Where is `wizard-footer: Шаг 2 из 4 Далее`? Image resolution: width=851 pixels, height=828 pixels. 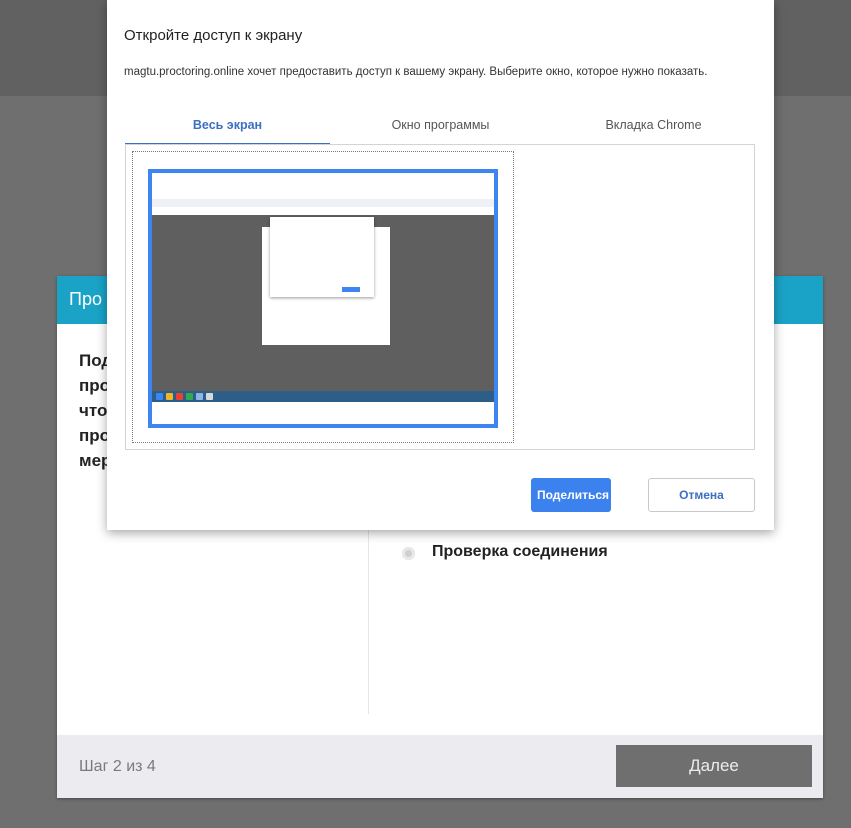
wizard-footer: Шаг 2 из 4 Далее is located at coordinates (440, 766).